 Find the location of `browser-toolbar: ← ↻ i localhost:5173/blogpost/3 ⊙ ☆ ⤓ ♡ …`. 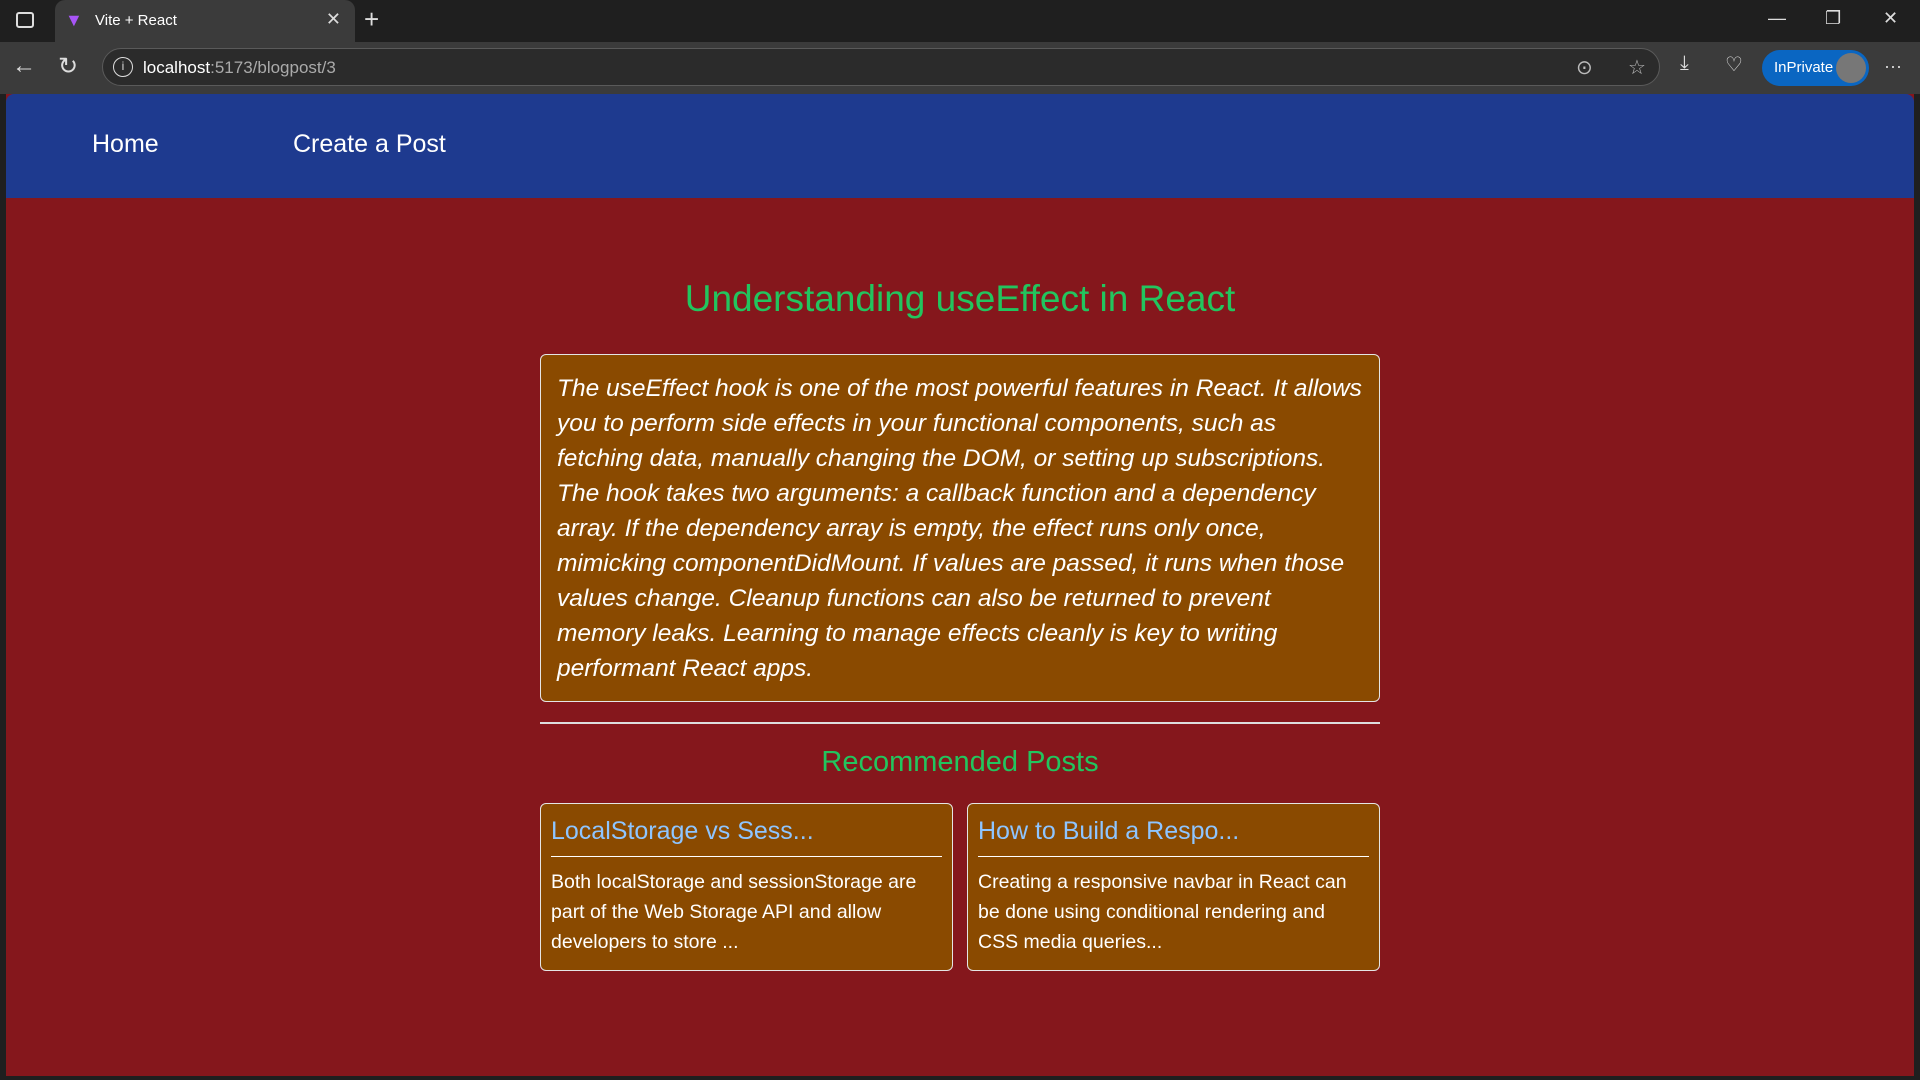

browser-toolbar: ← ↻ i localhost:5173/blogpost/3 ⊙ ☆ ⤓ ♡ … is located at coordinates (960, 68).